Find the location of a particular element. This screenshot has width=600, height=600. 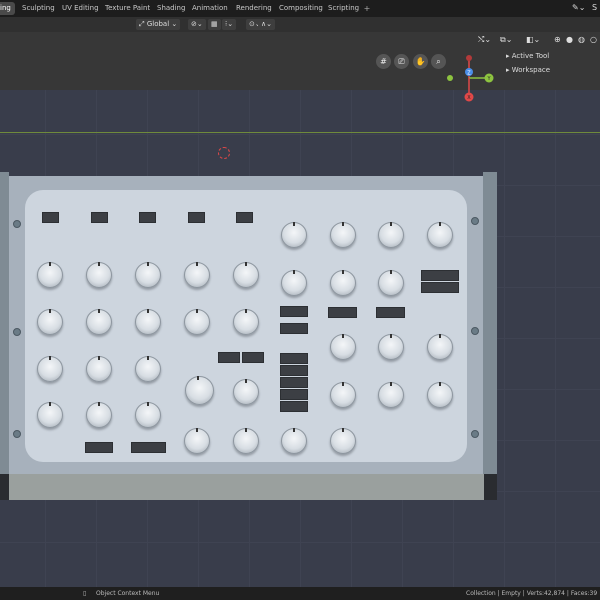

material-shading-icon: ◍ is located at coordinates (581, 39).